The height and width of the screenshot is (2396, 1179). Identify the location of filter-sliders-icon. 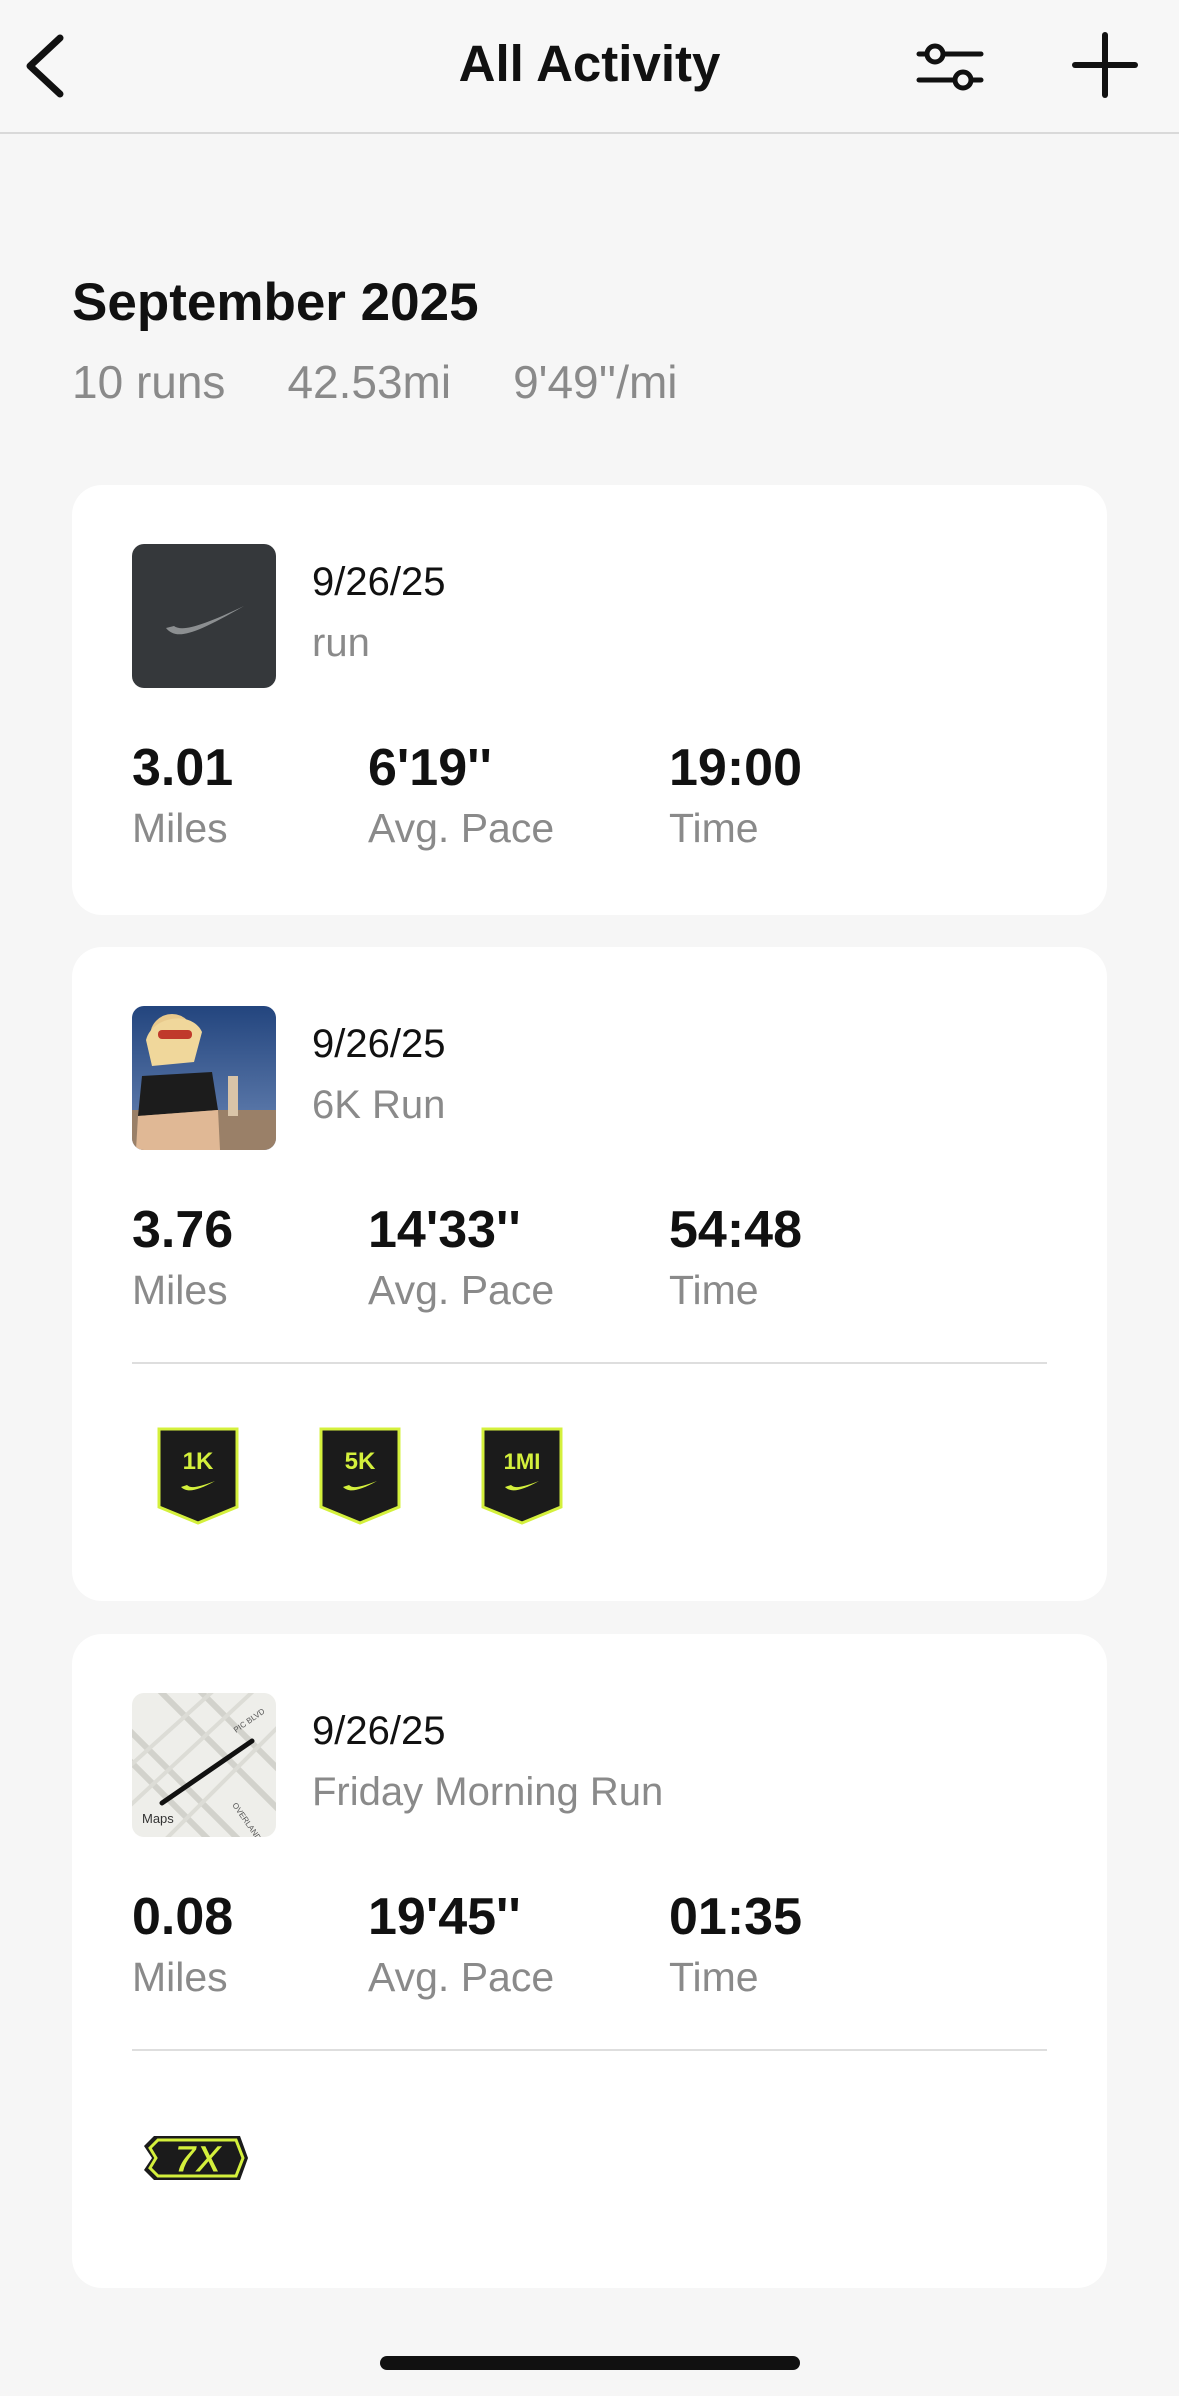
(950, 67).